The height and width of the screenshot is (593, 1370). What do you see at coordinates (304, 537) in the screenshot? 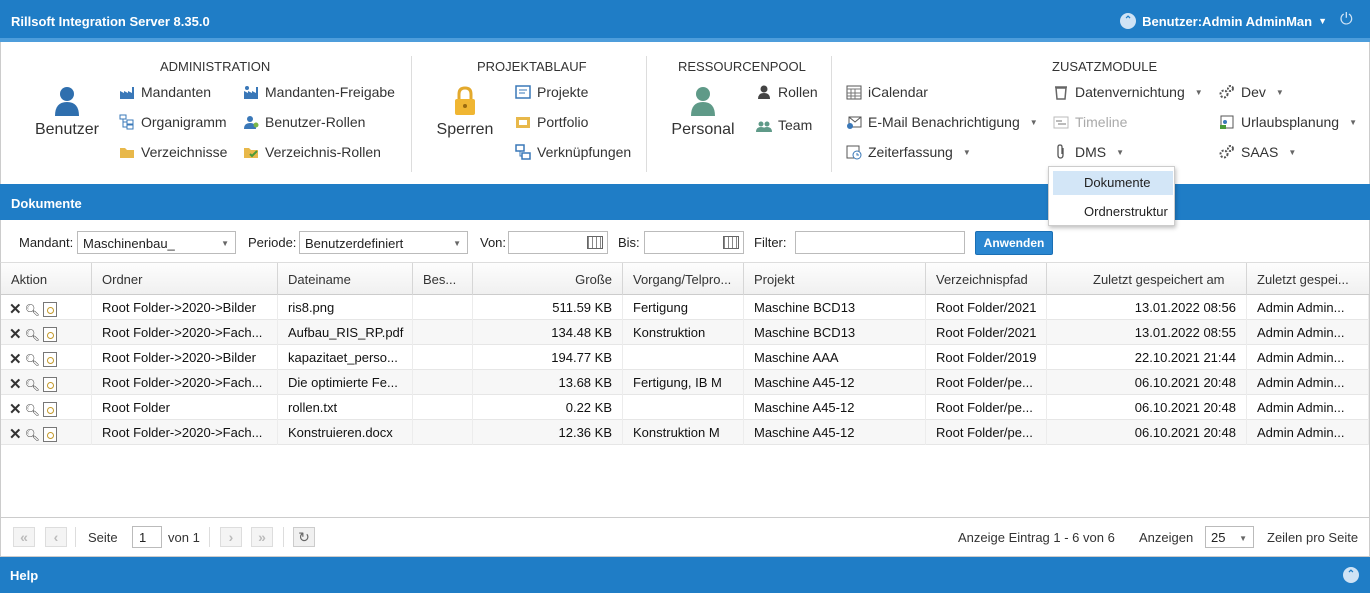
I see `refresh-icon: ↻` at bounding box center [304, 537].